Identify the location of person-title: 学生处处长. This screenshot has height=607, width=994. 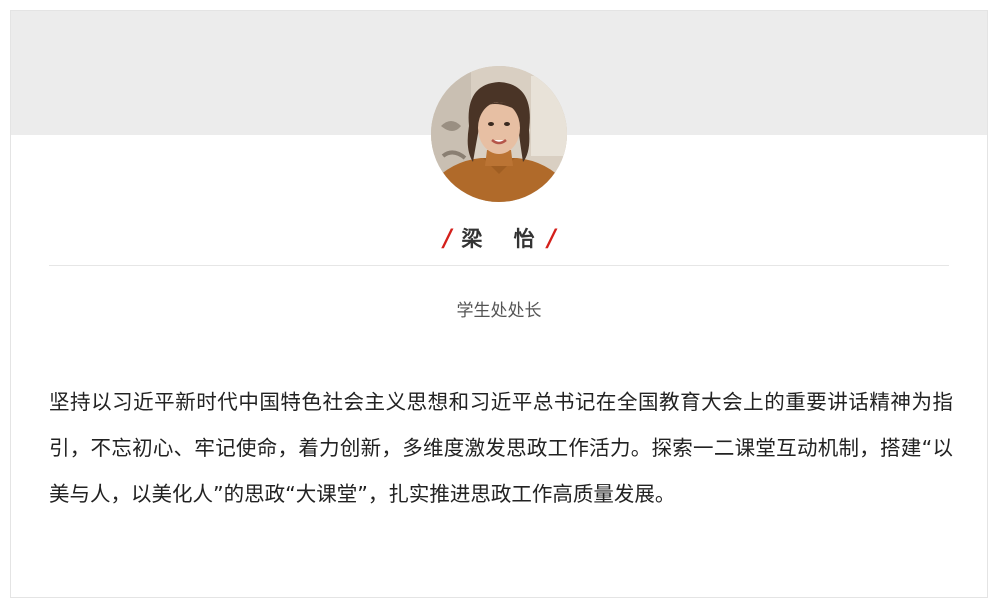
(499, 311).